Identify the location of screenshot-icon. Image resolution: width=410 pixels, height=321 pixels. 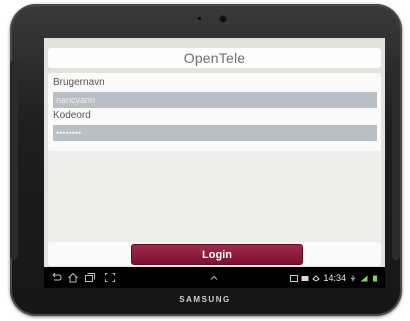
(110, 277).